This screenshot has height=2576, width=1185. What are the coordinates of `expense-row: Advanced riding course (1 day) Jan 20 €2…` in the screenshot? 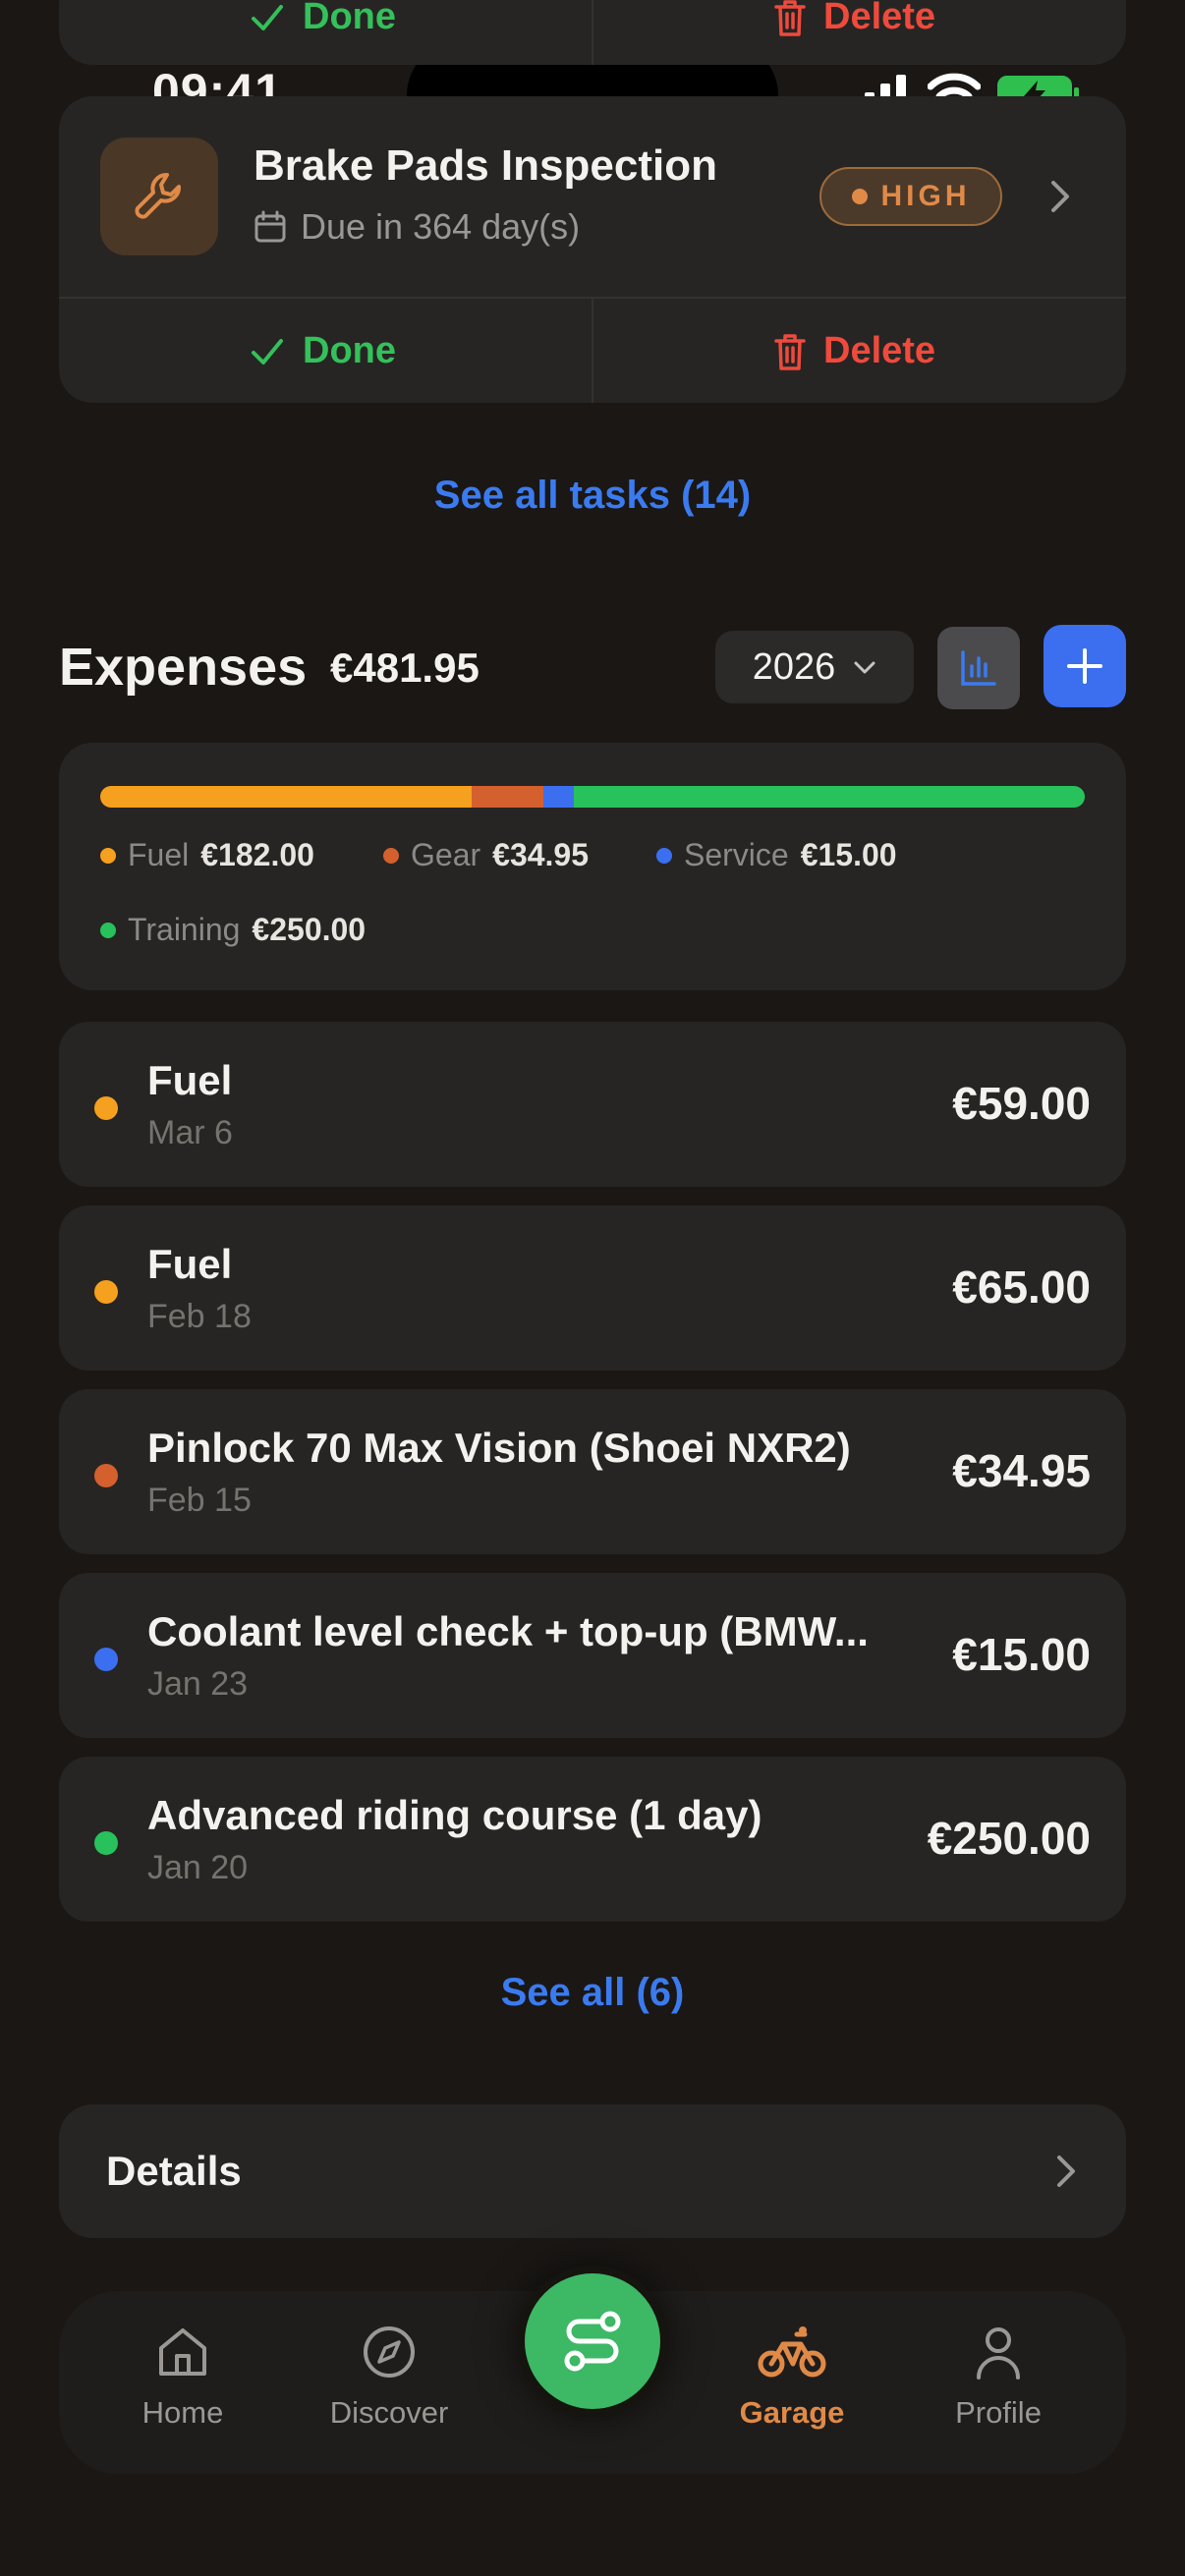 It's located at (592, 1839).